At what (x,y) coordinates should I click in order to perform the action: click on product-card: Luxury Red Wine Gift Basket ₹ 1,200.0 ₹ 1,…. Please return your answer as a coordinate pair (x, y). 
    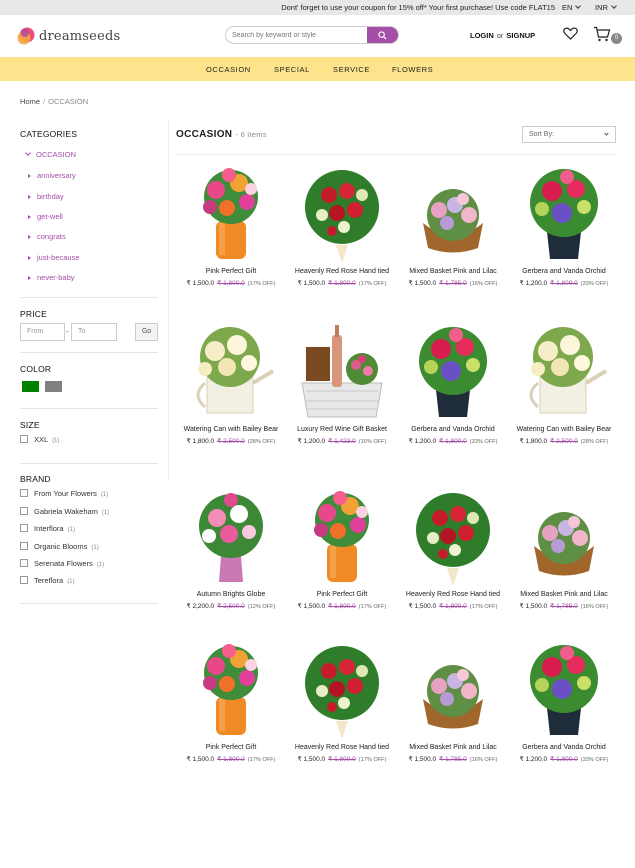
    Looking at the image, I should click on (342, 396).